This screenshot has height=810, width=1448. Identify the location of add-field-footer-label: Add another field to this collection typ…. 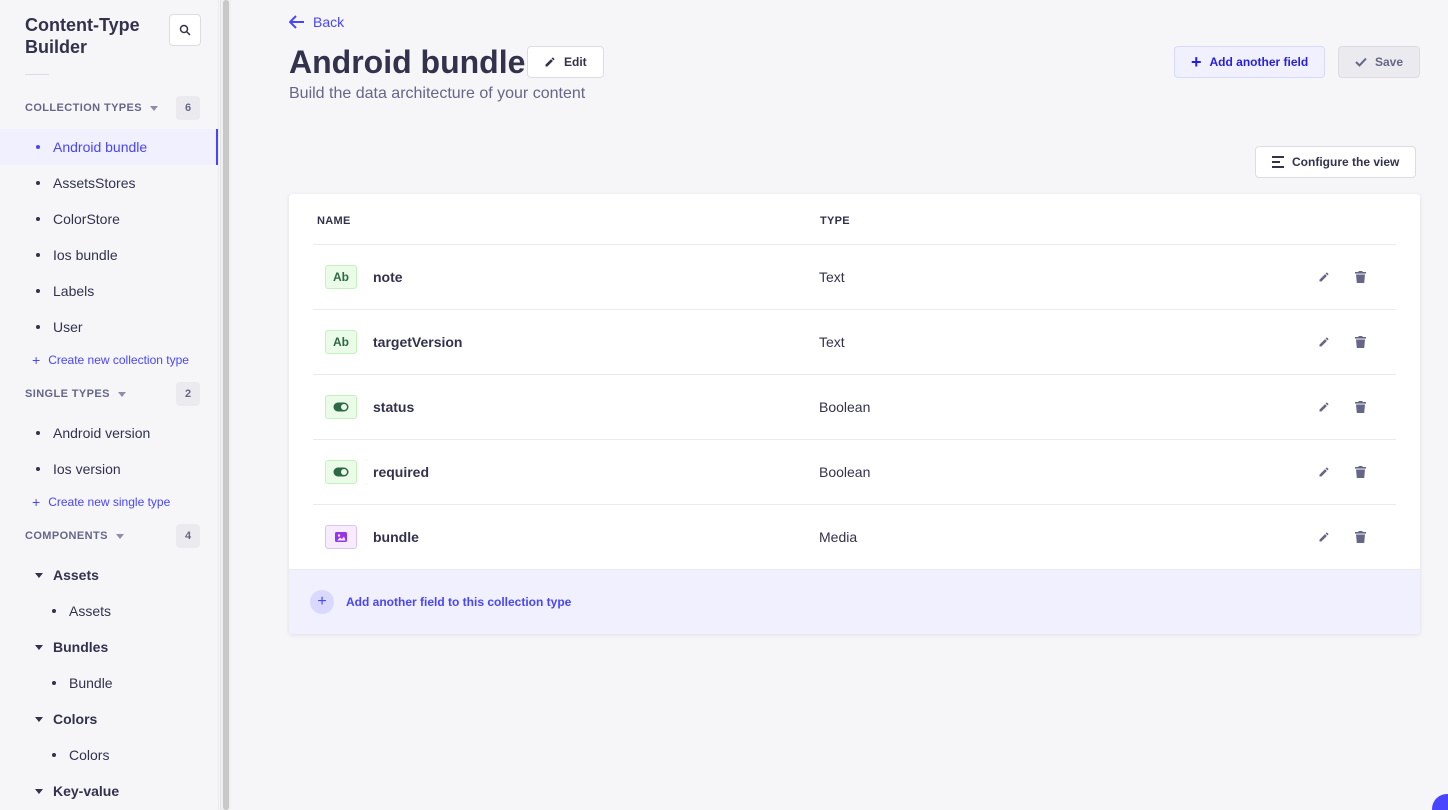
(459, 602).